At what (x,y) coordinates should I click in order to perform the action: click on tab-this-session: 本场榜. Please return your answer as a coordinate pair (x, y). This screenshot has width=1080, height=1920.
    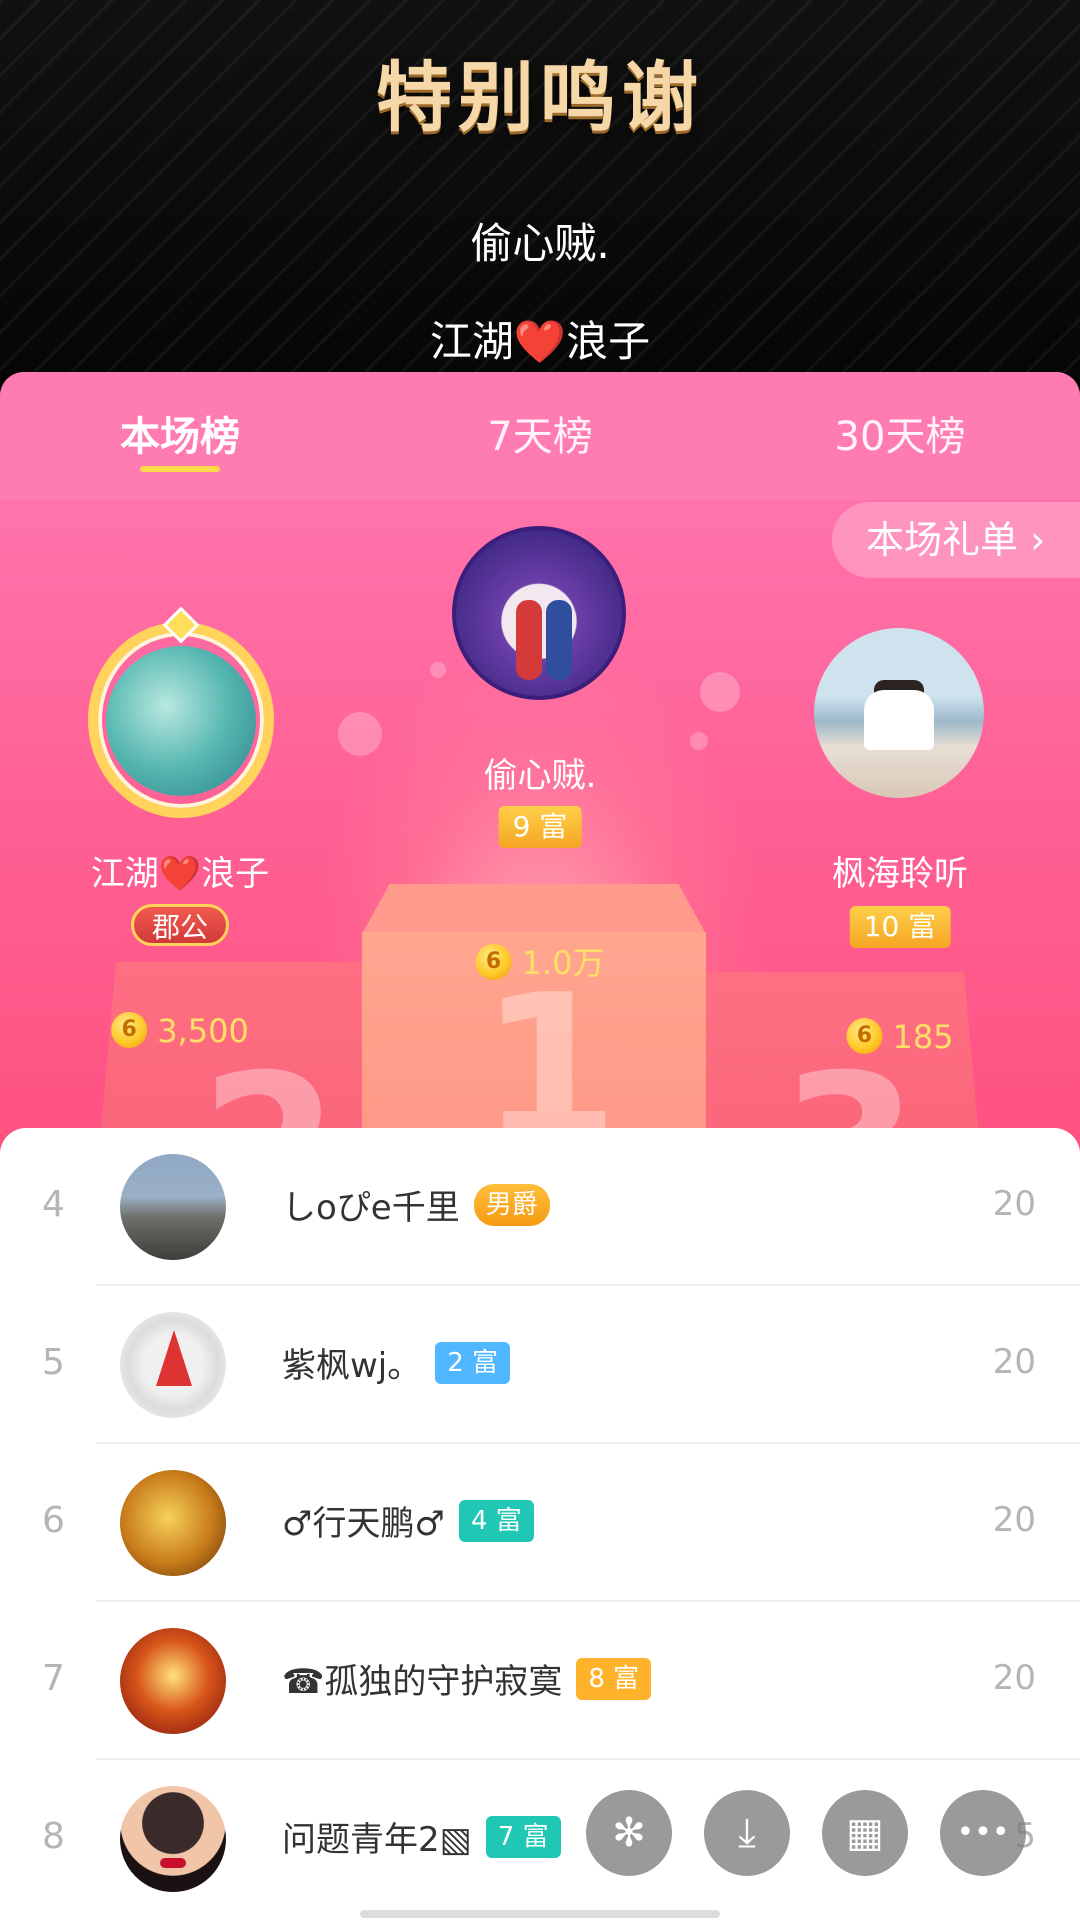
    Looking at the image, I should click on (180, 433).